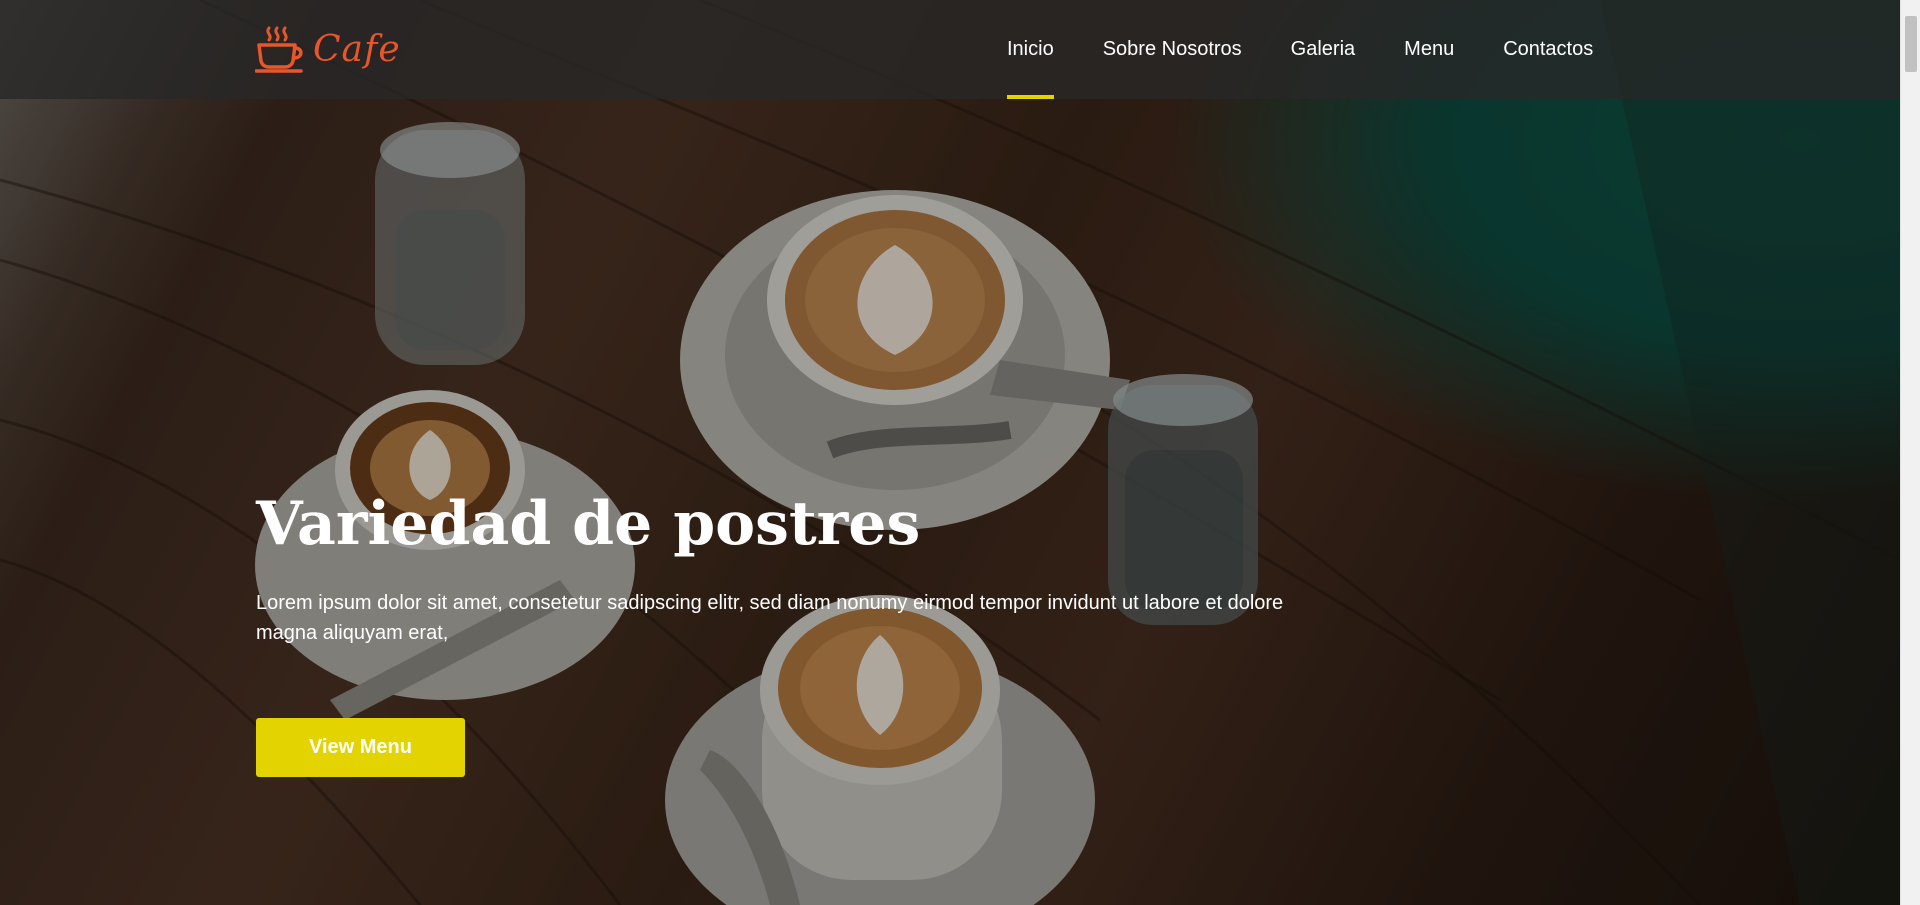 This screenshot has width=1920, height=905. I want to click on nav-item-sobre-nosotros: Sobre Nosotros, so click(1172, 49).